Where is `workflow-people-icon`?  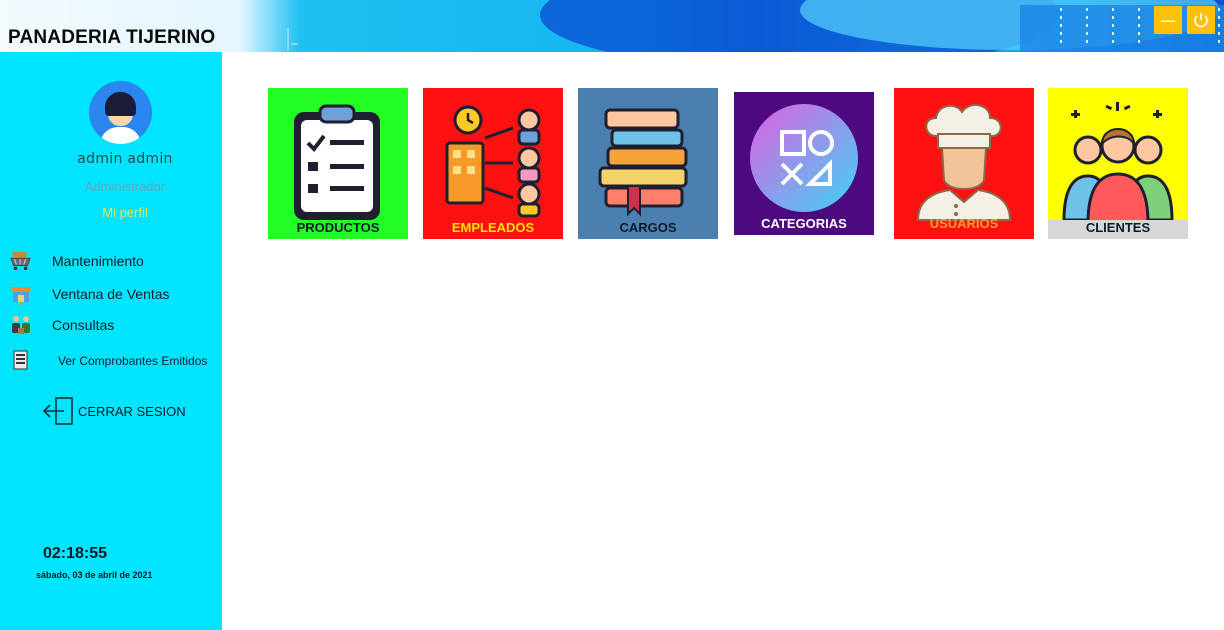
workflow-people-icon is located at coordinates (493, 161).